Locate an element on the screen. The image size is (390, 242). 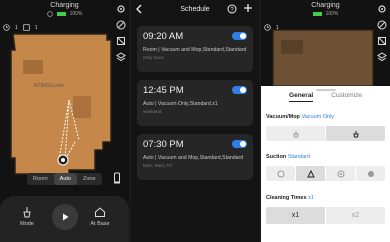
cleaning-times-x1: x1 is located at coordinates (296, 215).